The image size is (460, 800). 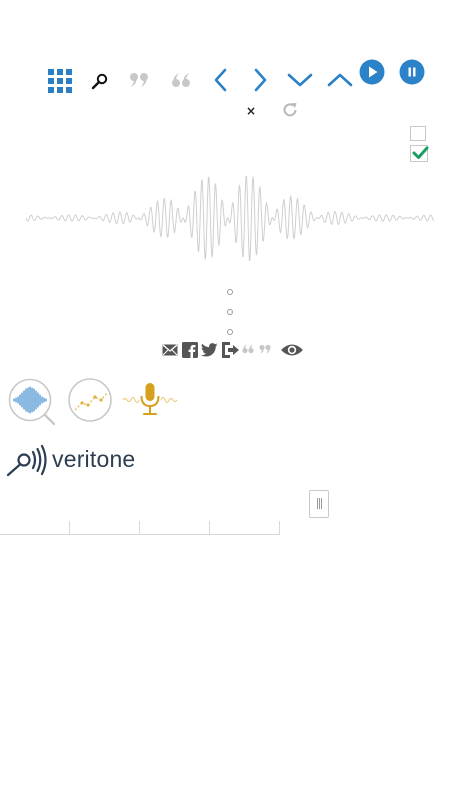 I want to click on play-icon, so click(x=372, y=72).